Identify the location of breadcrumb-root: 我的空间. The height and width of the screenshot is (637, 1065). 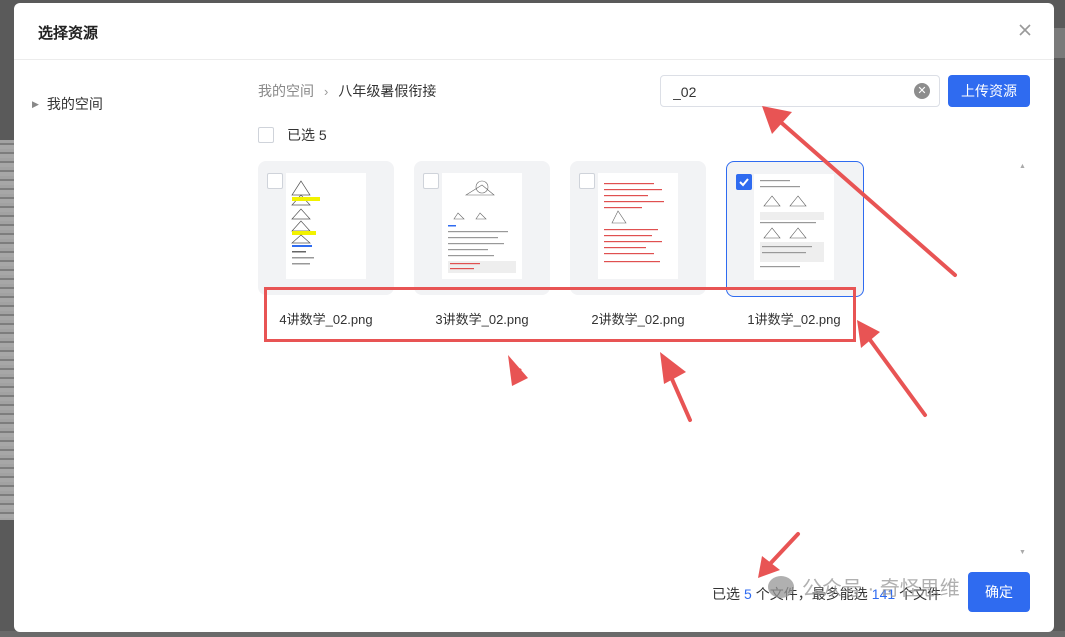
(286, 91).